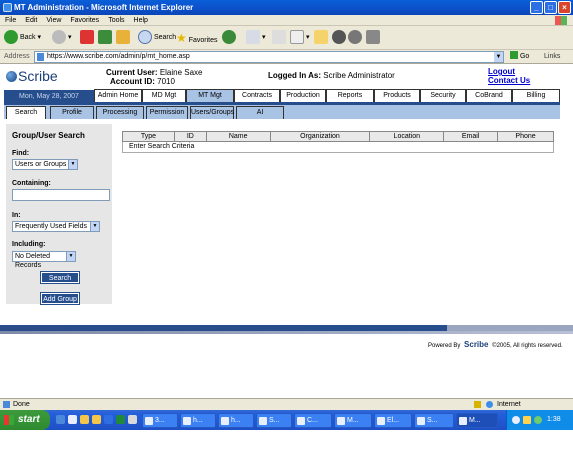 This screenshot has width=573, height=450. Describe the element at coordinates (108, 419) in the screenshot. I see `quicklaunch-word-icon` at that location.